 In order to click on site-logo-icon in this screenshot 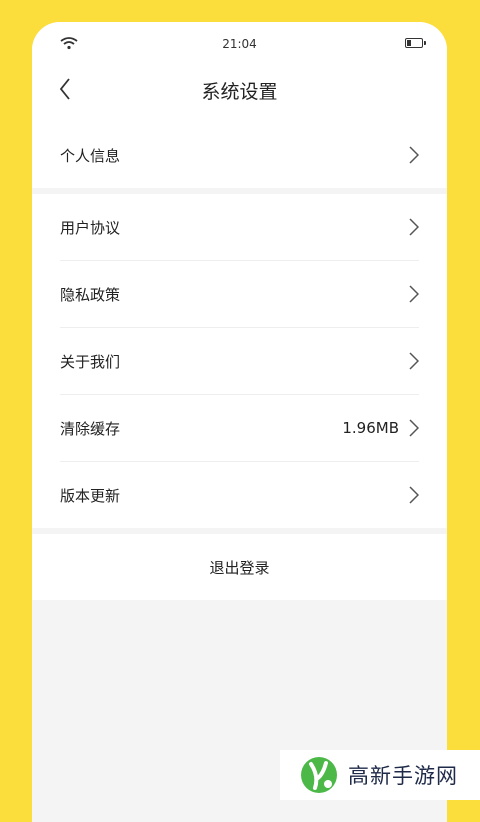, I will do `click(319, 775)`.